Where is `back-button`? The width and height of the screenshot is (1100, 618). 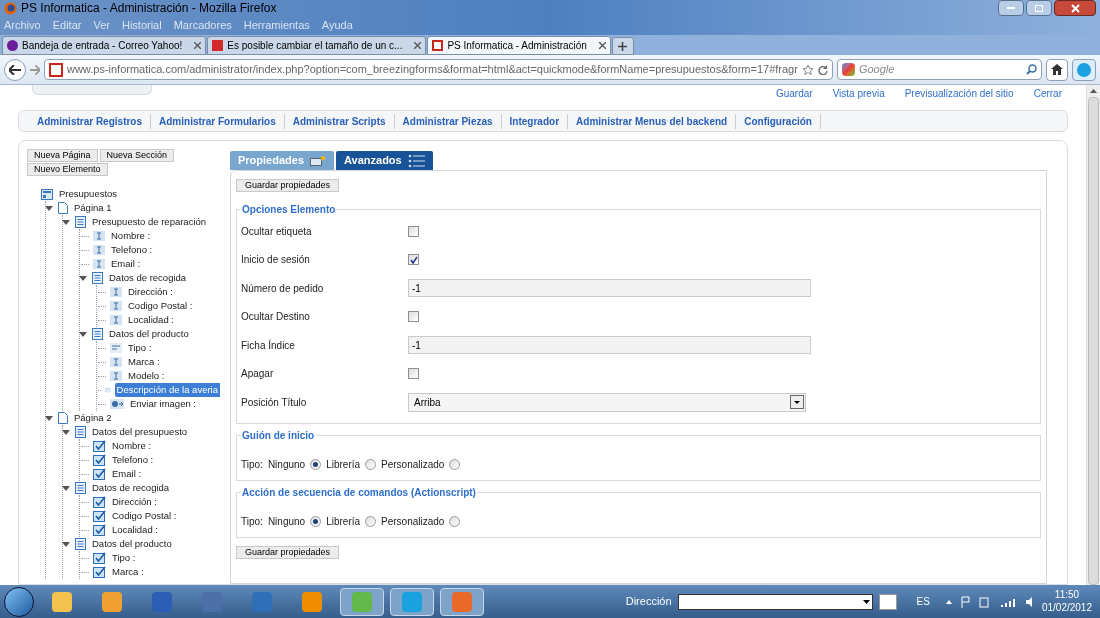 back-button is located at coordinates (15, 69).